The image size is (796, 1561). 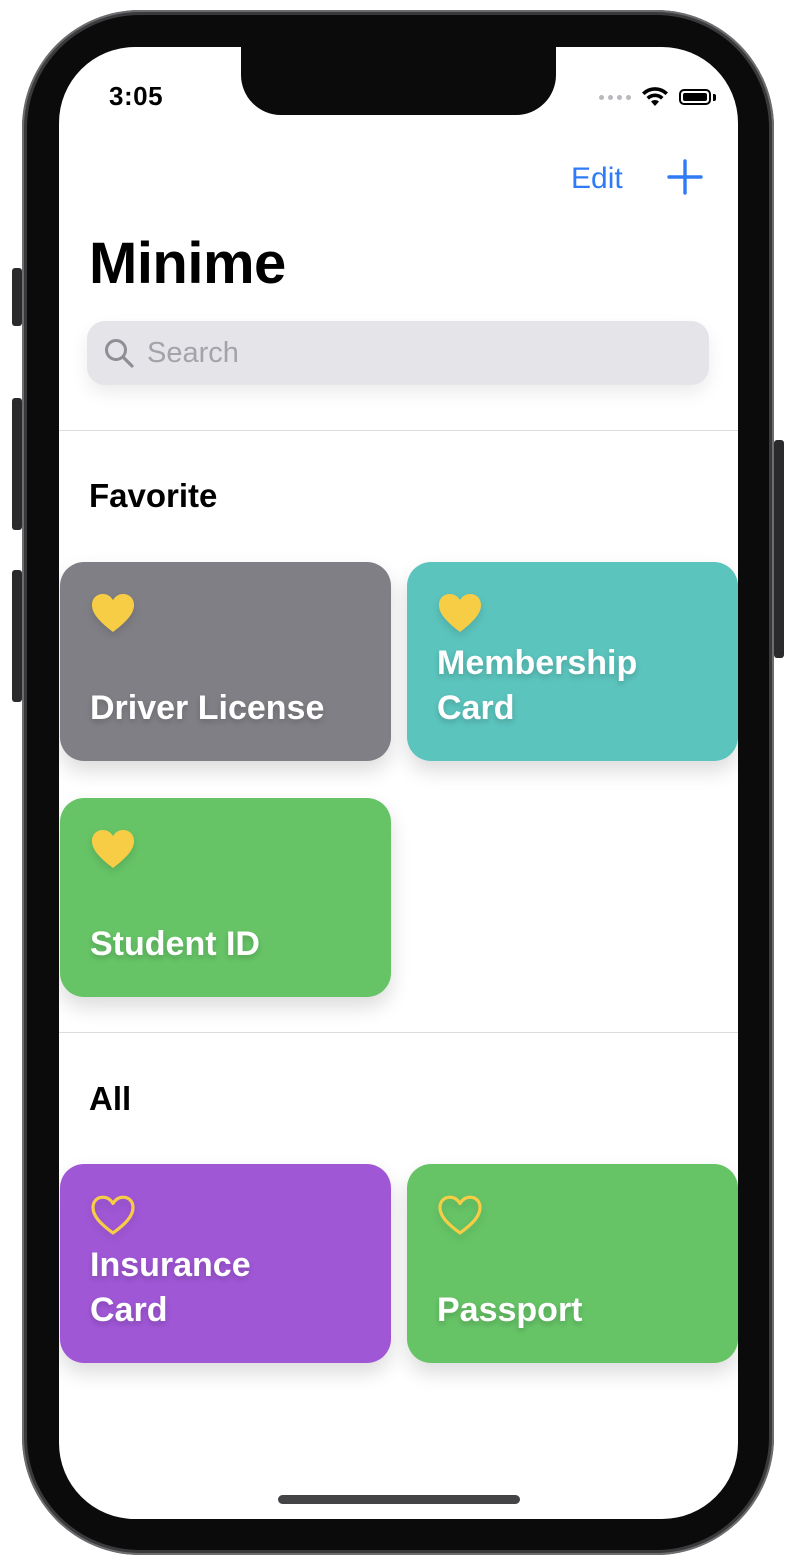 I want to click on card-student-id: Student ID, so click(x=225, y=897).